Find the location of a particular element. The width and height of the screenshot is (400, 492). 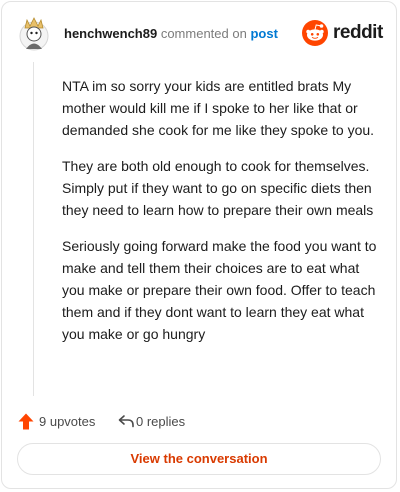

username: henchwench89 is located at coordinates (110, 33).